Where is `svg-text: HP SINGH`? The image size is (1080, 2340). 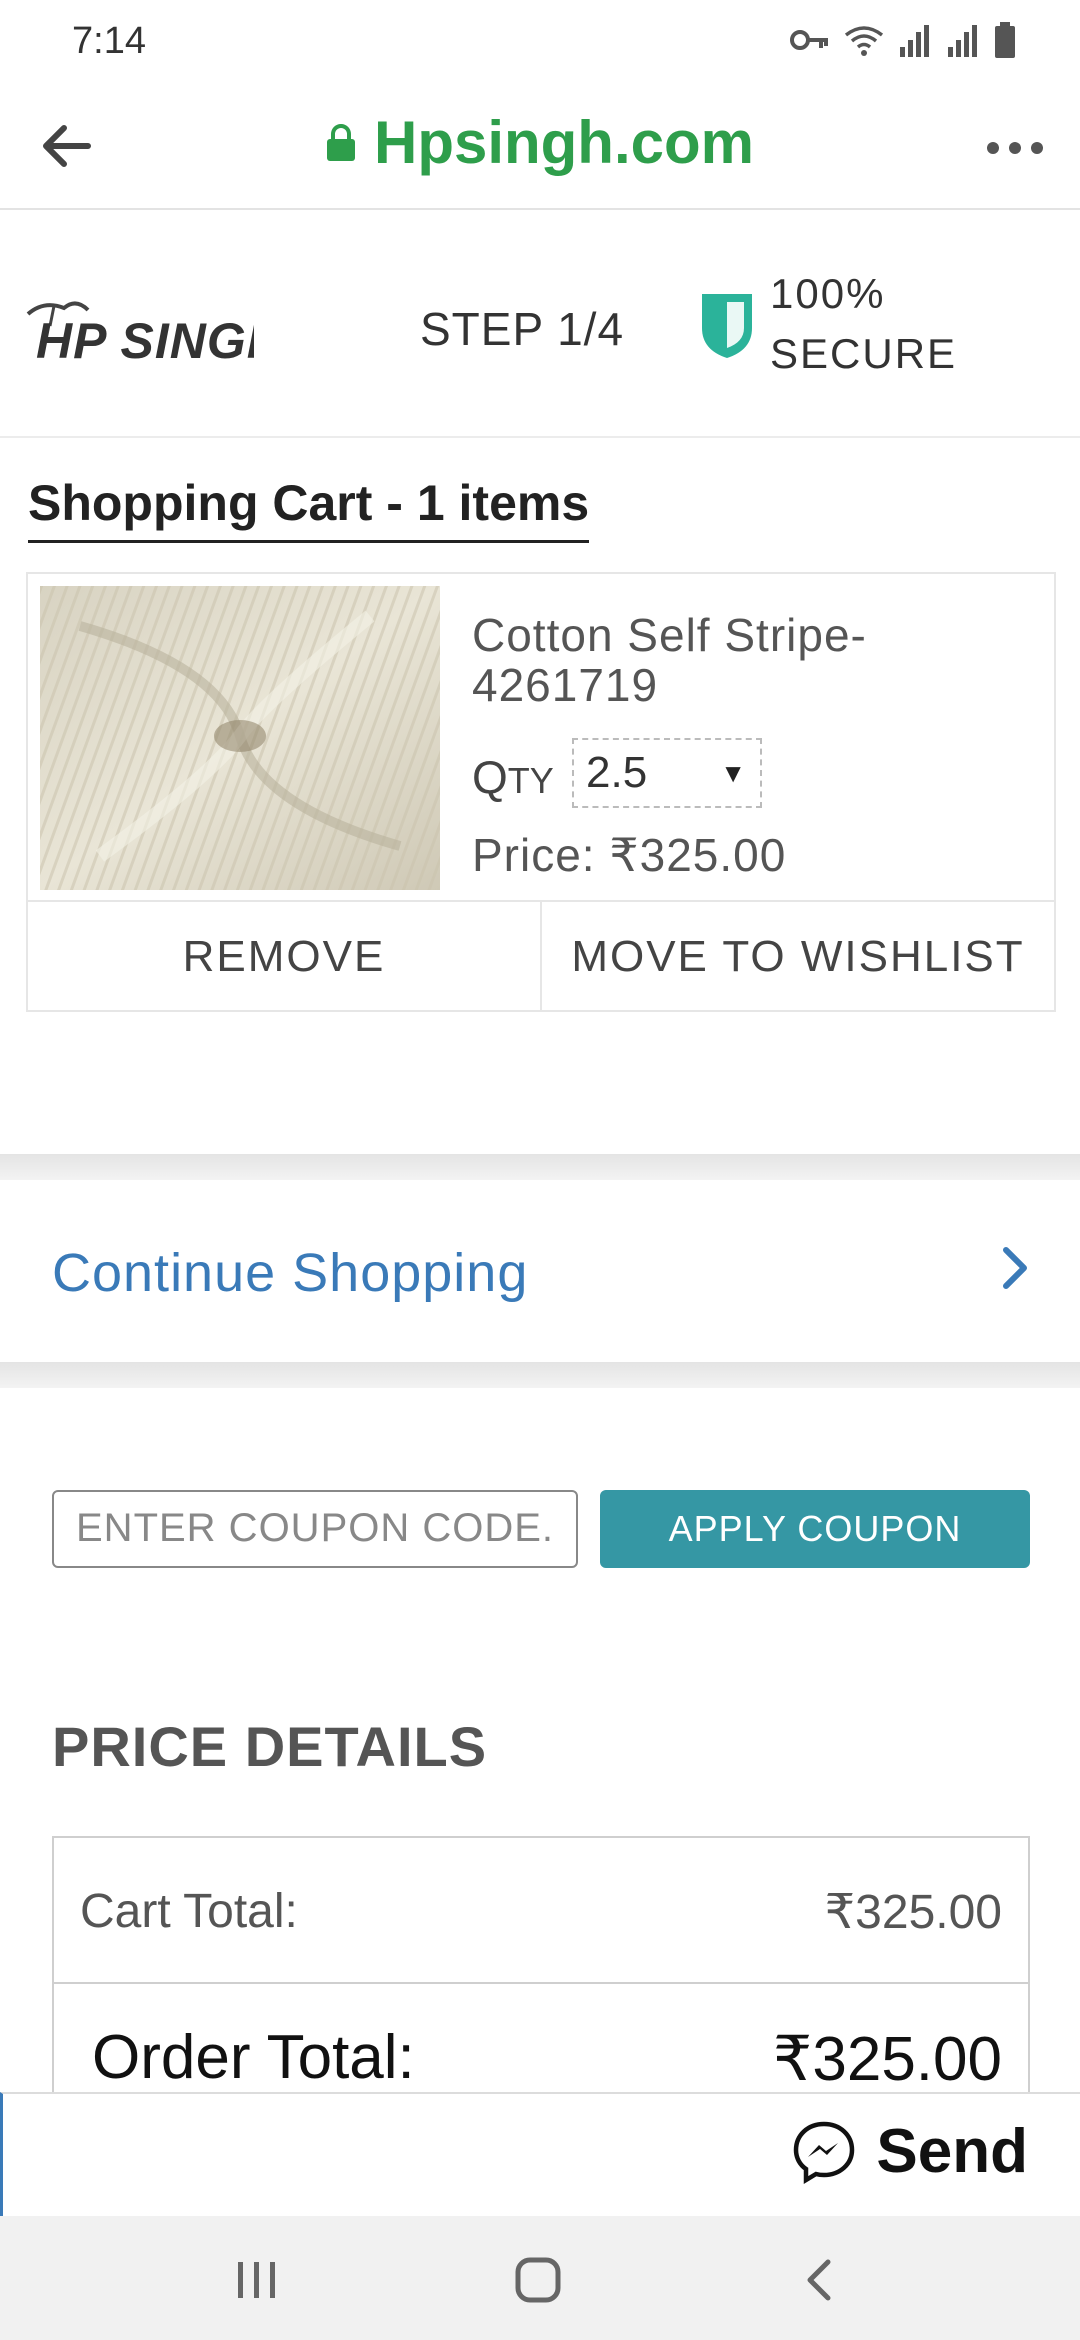 svg-text: HP SINGH is located at coordinates (145, 339).